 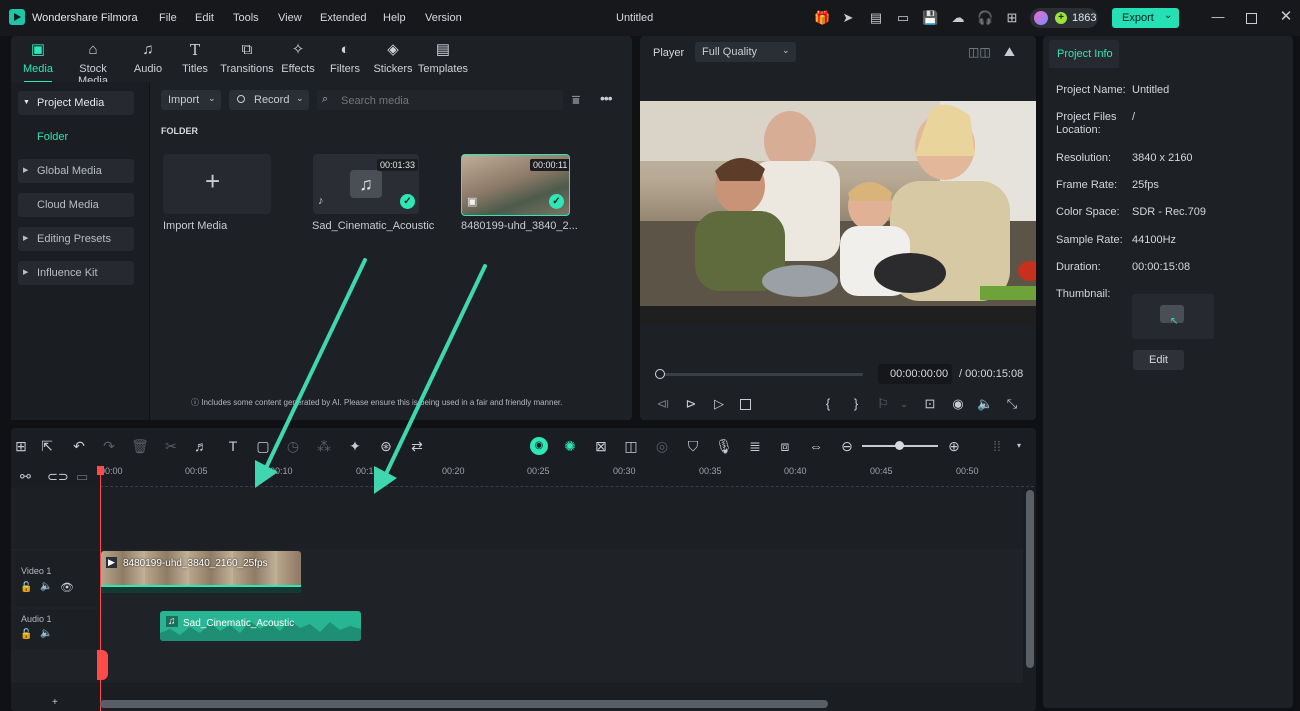 I want to click on fit-timeline-icon: ⇔, so click(x=816, y=446).